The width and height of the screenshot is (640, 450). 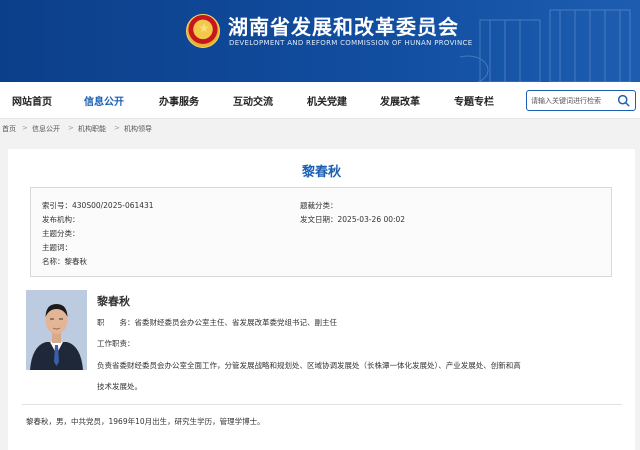 I want to click on biography-text: 黎春秋，男，中共党员，1969年10月出生，研究生学历，管理学博士。, so click(x=145, y=421).